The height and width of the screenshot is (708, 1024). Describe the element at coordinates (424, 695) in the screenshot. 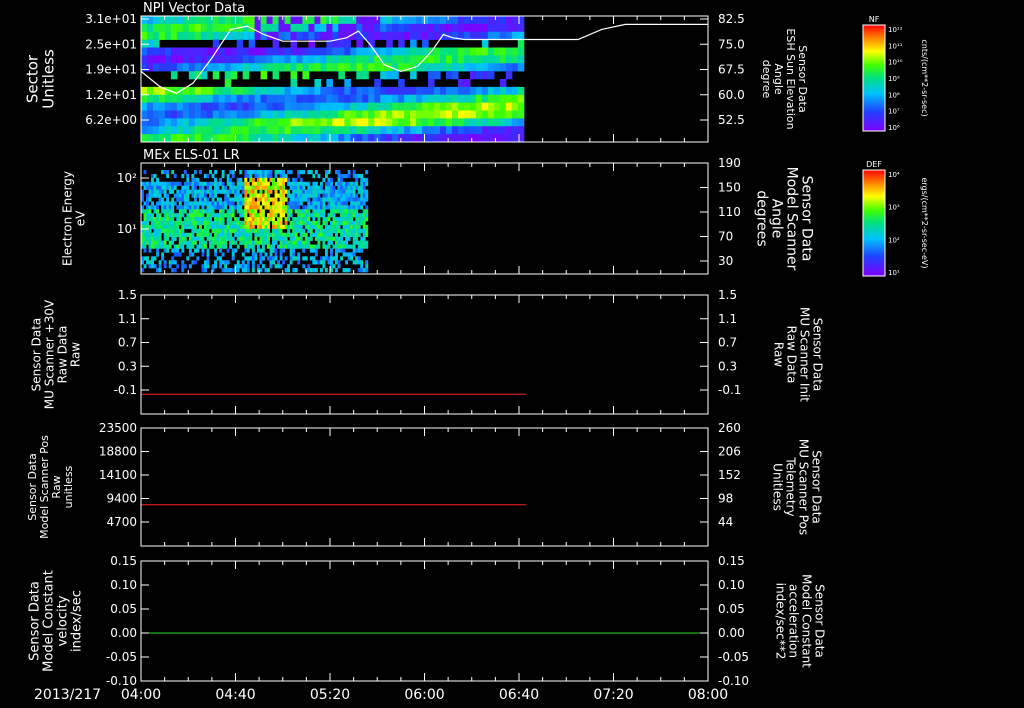

I see `x-tick-label: 06:00` at that location.